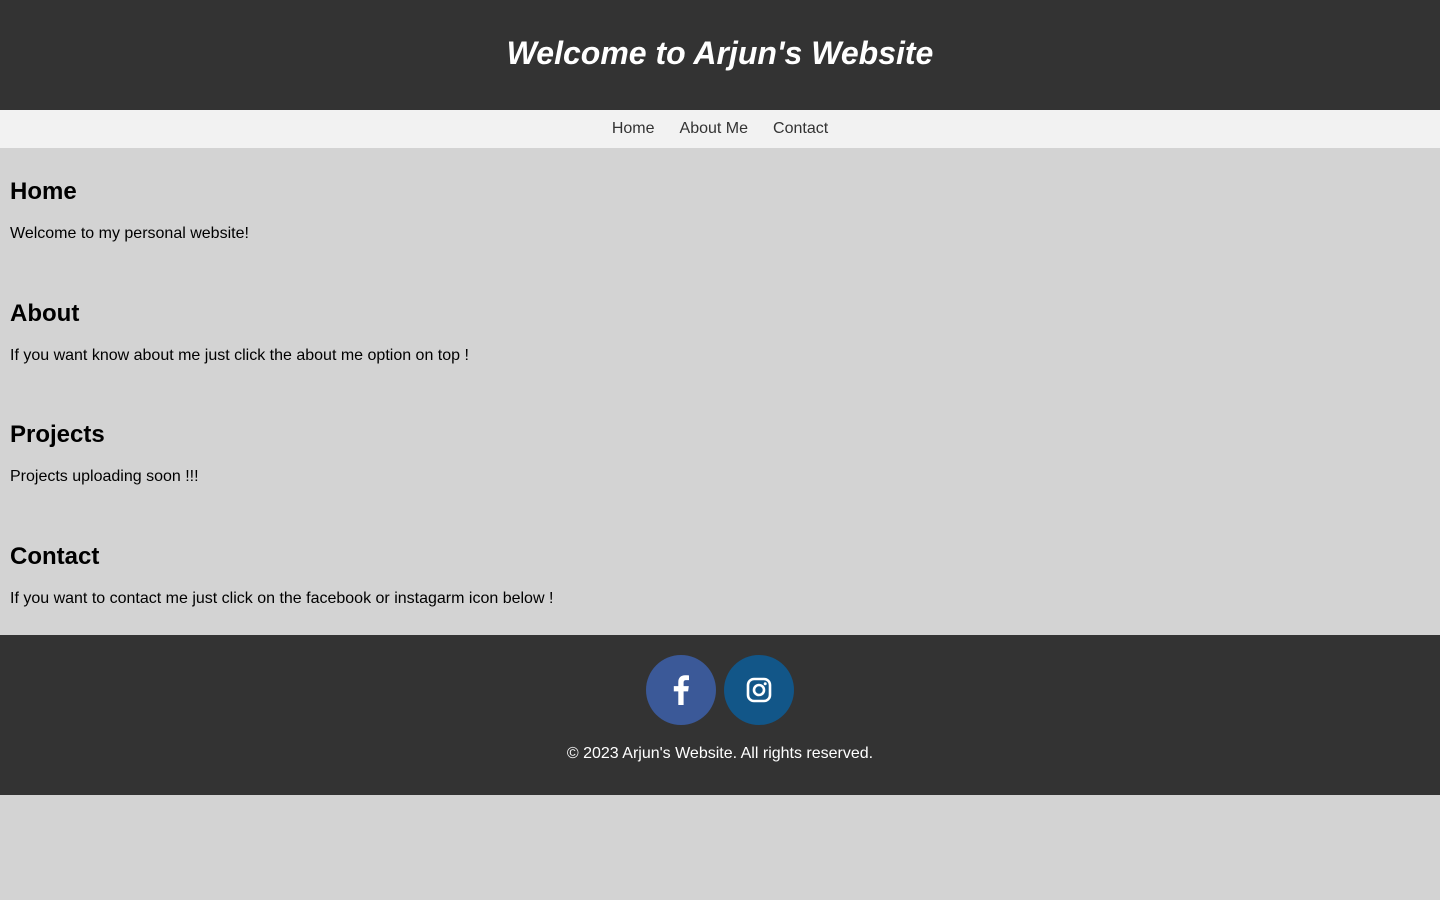 This screenshot has width=1440, height=900. I want to click on instagram-button, so click(759, 690).